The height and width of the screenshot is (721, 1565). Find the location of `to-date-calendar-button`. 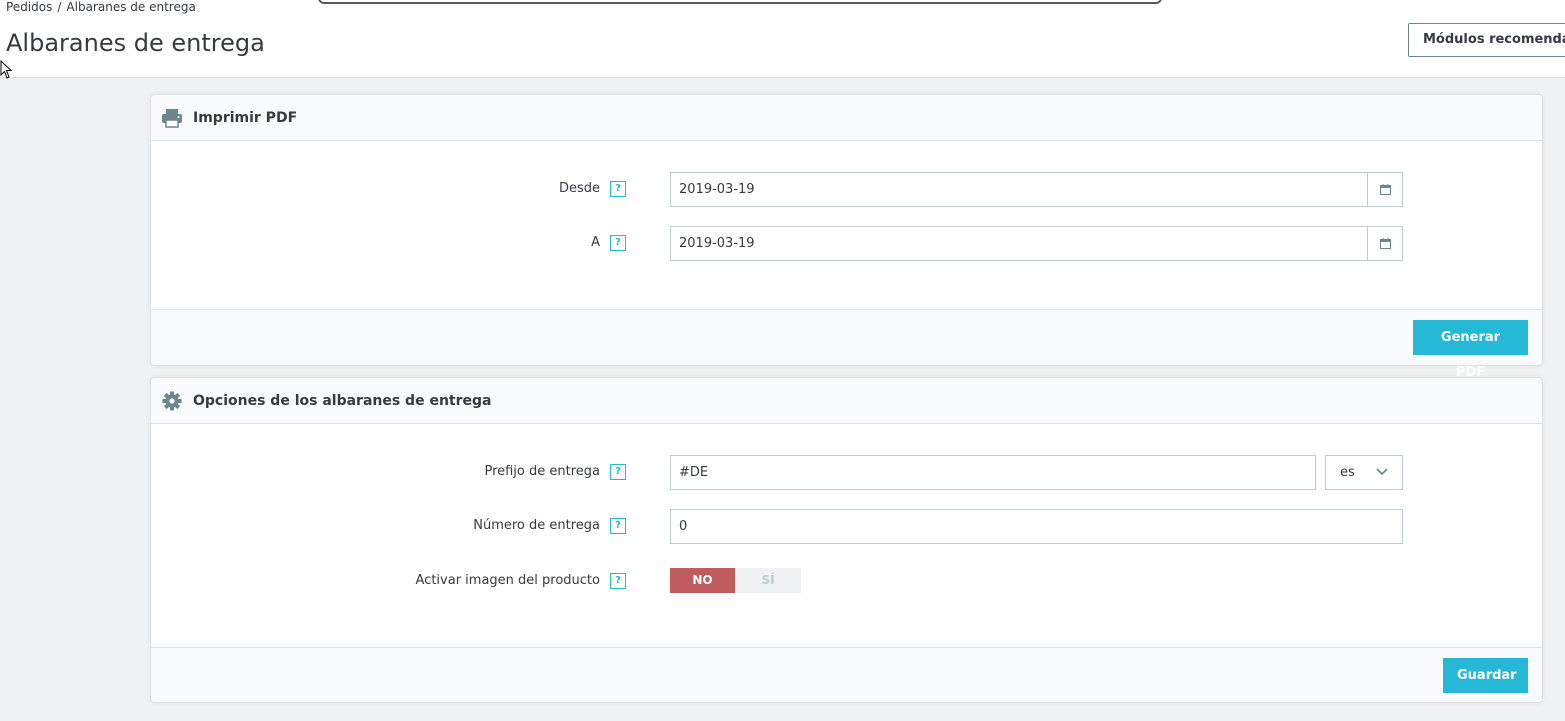

to-date-calendar-button is located at coordinates (1385, 243).